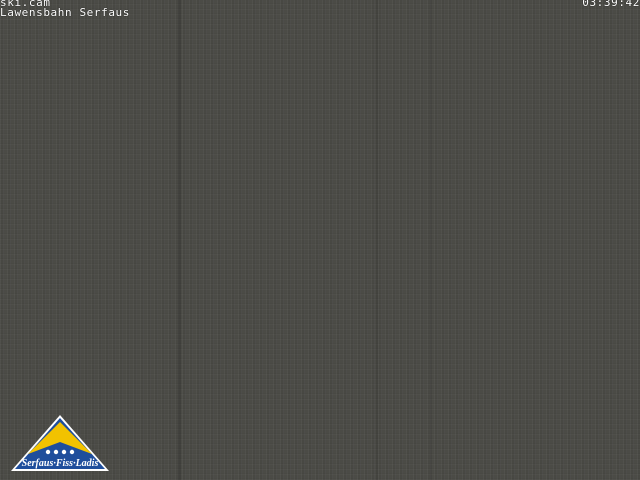  I want to click on serfaus-fiss-ladis-logo: Serfaus·Fiss·Ladis, so click(60, 443).